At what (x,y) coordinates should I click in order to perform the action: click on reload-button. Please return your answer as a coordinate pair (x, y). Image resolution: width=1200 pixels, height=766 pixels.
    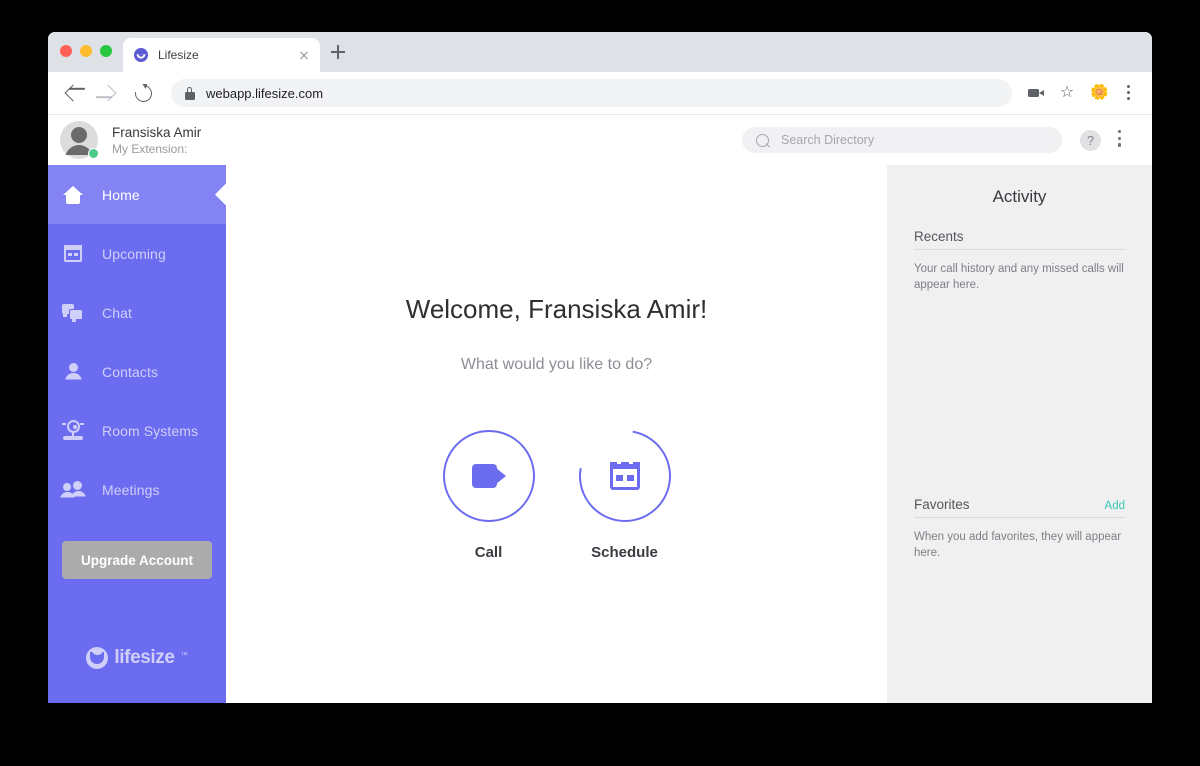
    Looking at the image, I should click on (143, 93).